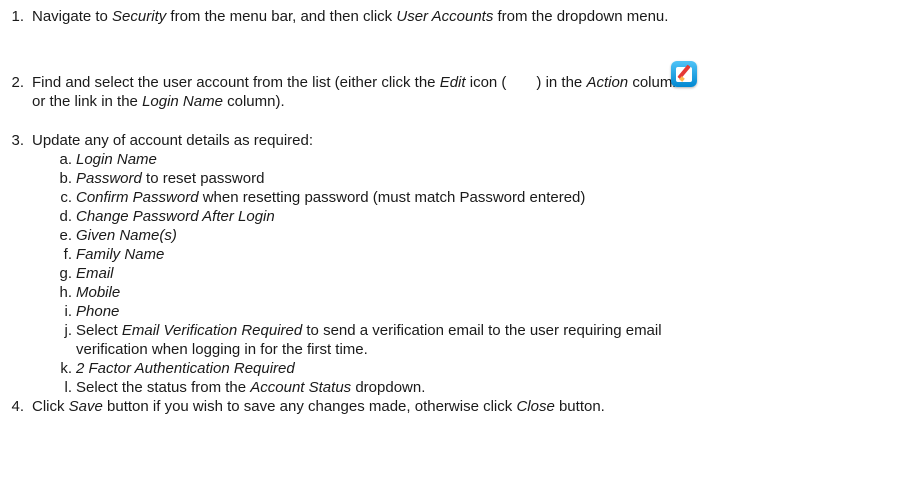  What do you see at coordinates (98, 292) in the screenshot?
I see `sub-text: Mobile` at bounding box center [98, 292].